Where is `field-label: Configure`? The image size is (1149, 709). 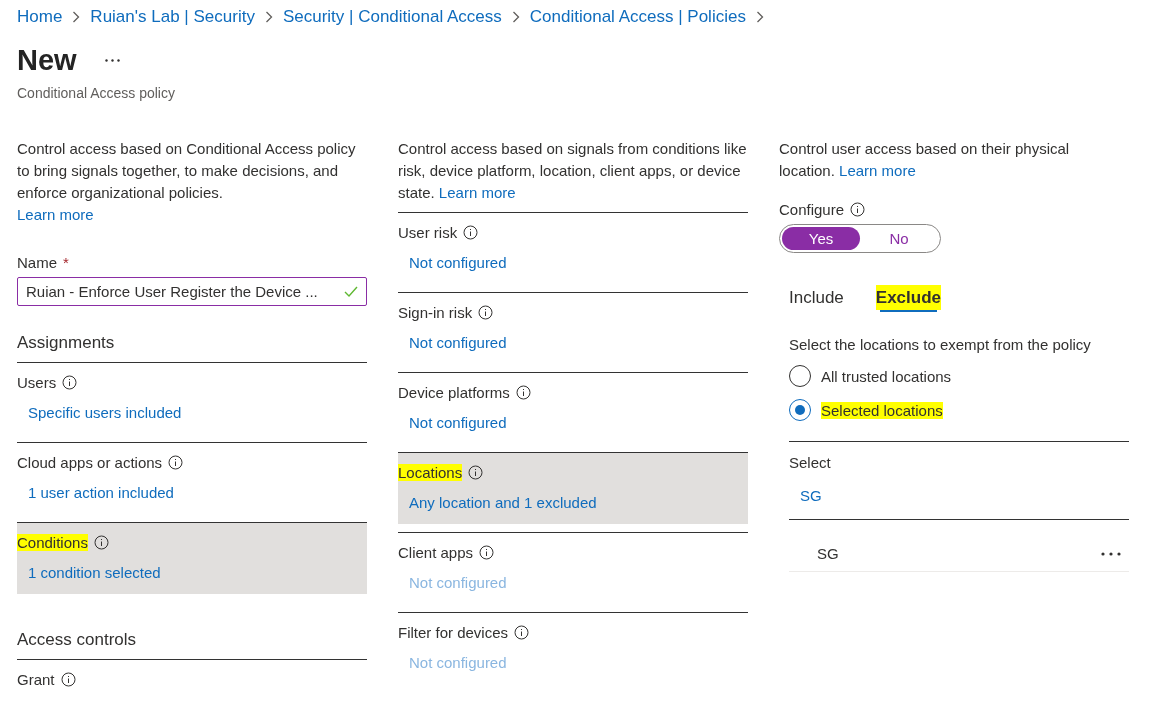
field-label: Configure is located at coordinates (812, 209).